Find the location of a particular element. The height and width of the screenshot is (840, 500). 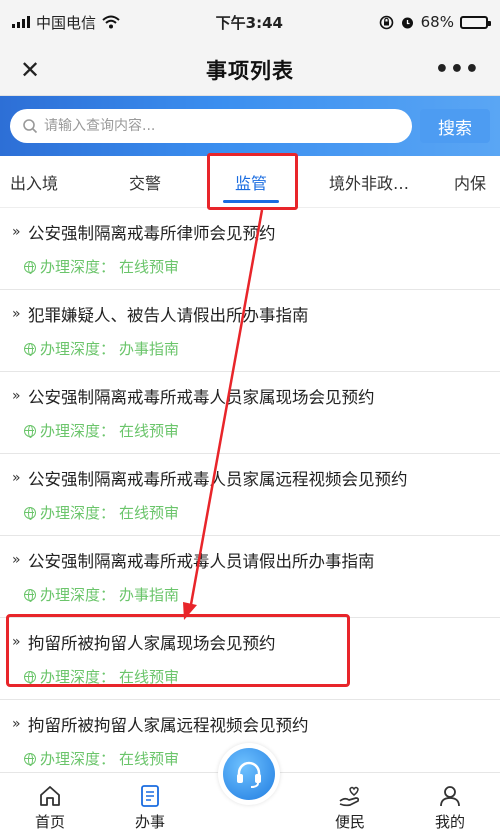

tab-jiao-jing: 交警 is located at coordinates (145, 181).